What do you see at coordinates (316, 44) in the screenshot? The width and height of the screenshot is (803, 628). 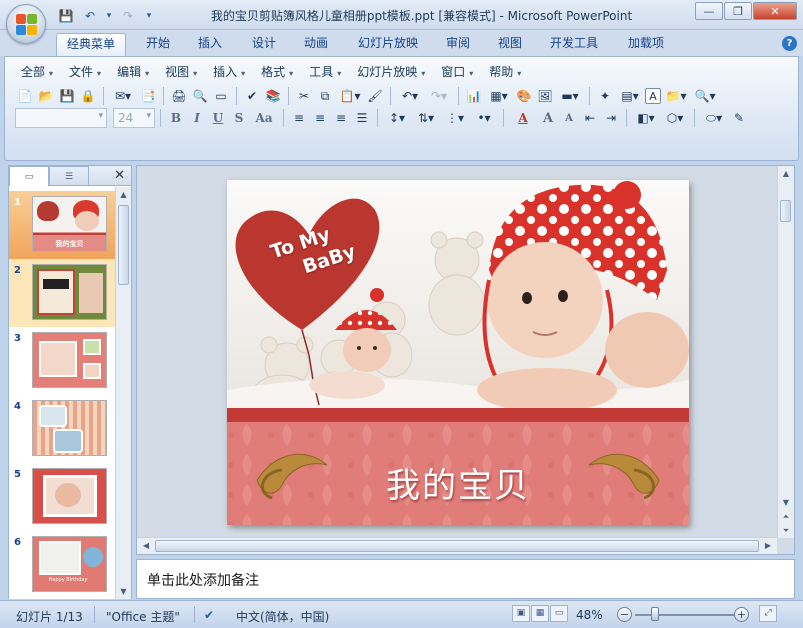 I see `tab-animation: 动画` at bounding box center [316, 44].